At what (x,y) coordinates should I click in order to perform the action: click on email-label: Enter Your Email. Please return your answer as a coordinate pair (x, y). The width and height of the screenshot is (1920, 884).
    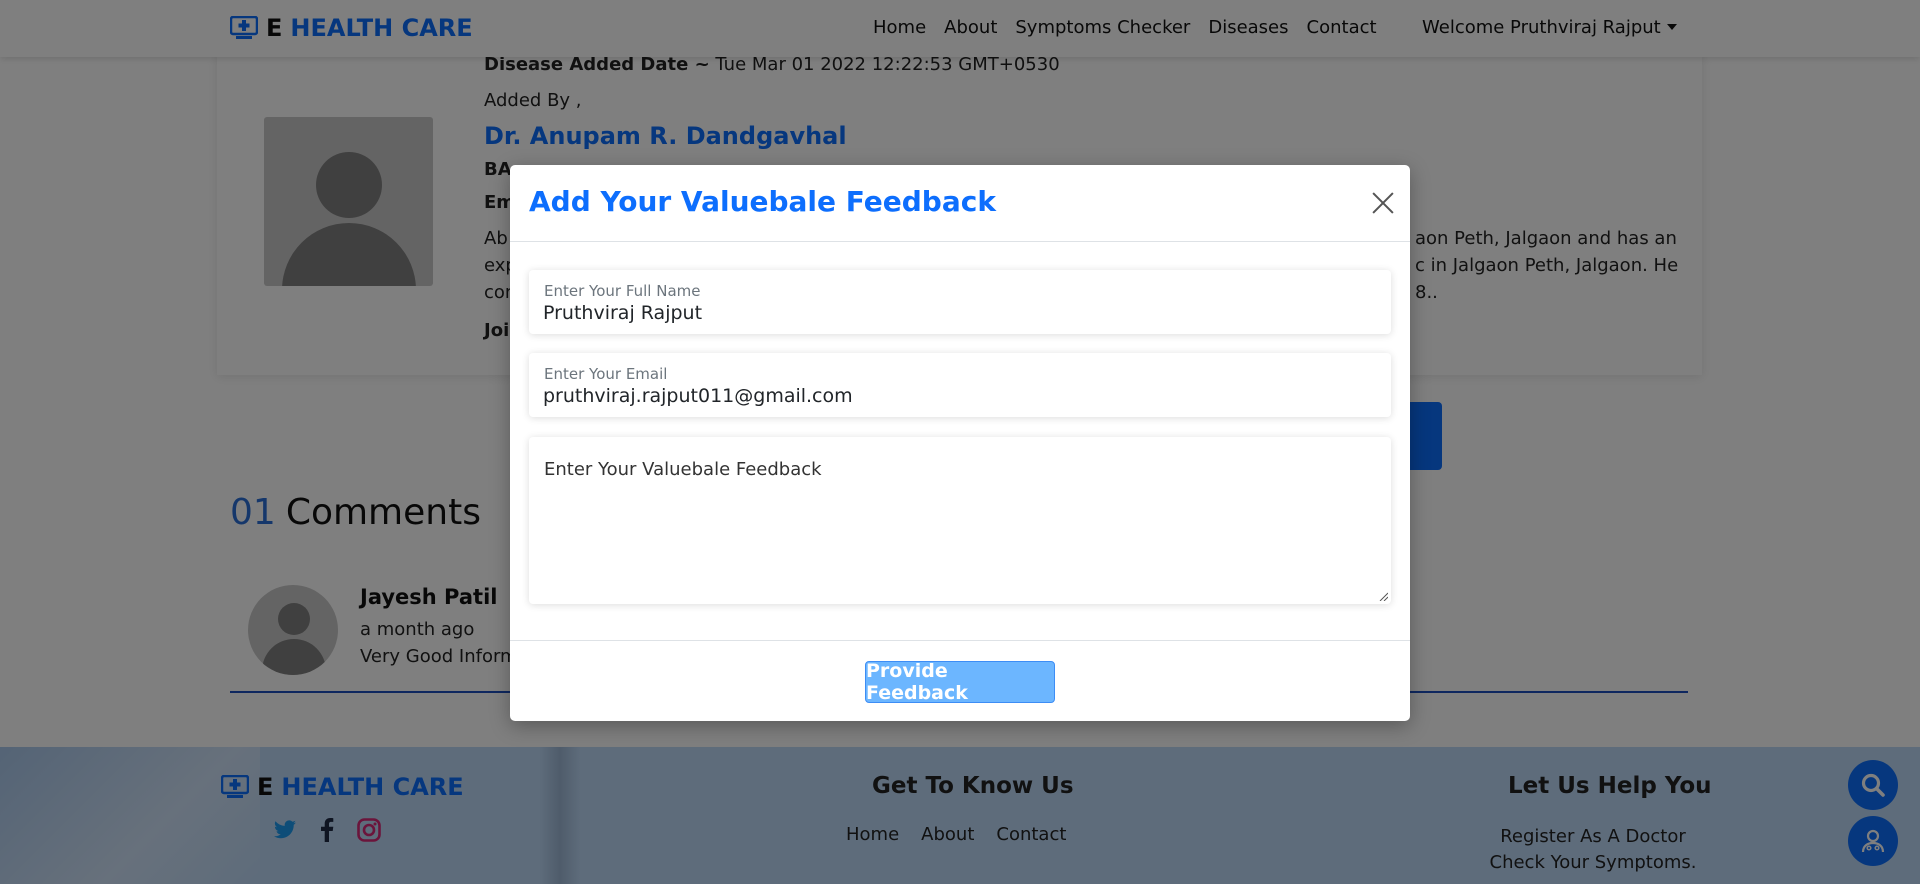
    Looking at the image, I should click on (606, 374).